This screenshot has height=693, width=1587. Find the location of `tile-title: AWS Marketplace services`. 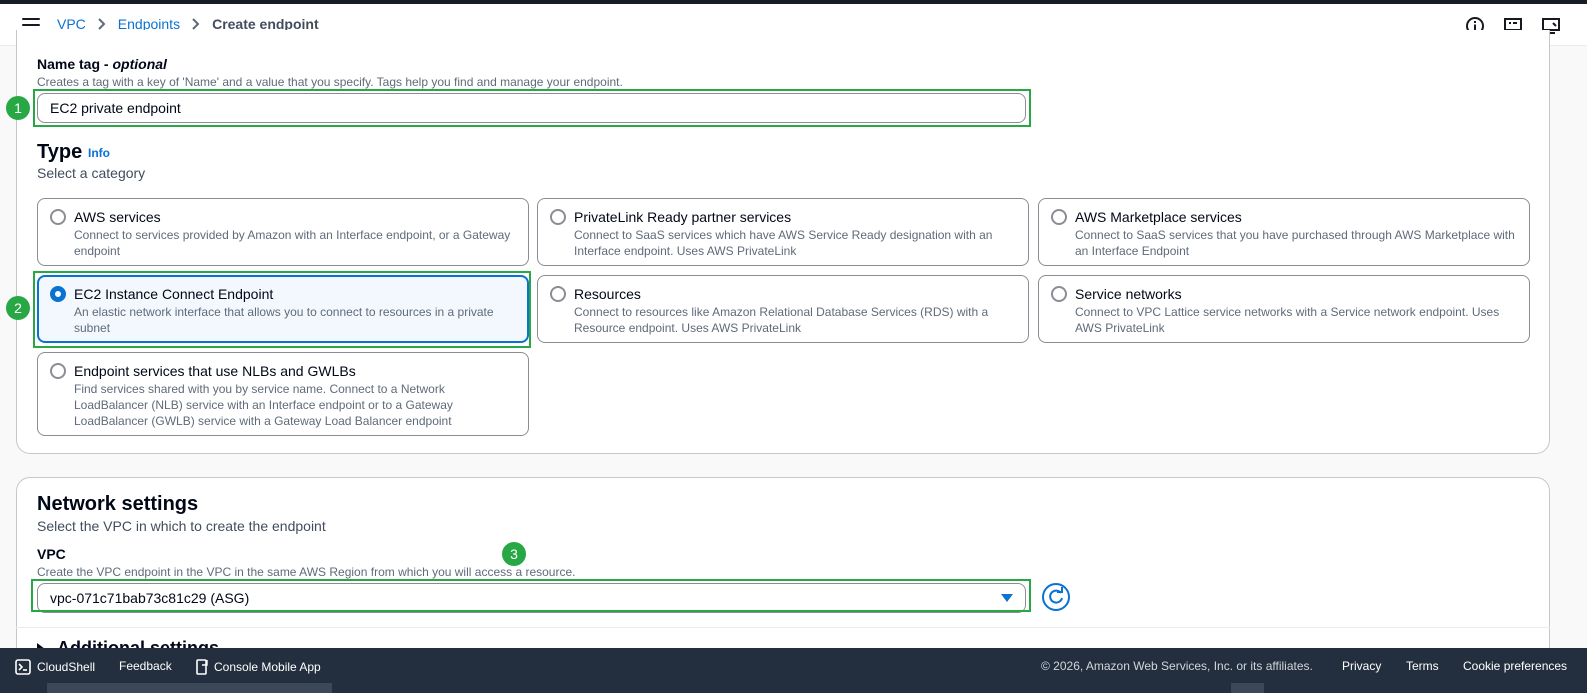

tile-title: AWS Marketplace services is located at coordinates (1158, 217).